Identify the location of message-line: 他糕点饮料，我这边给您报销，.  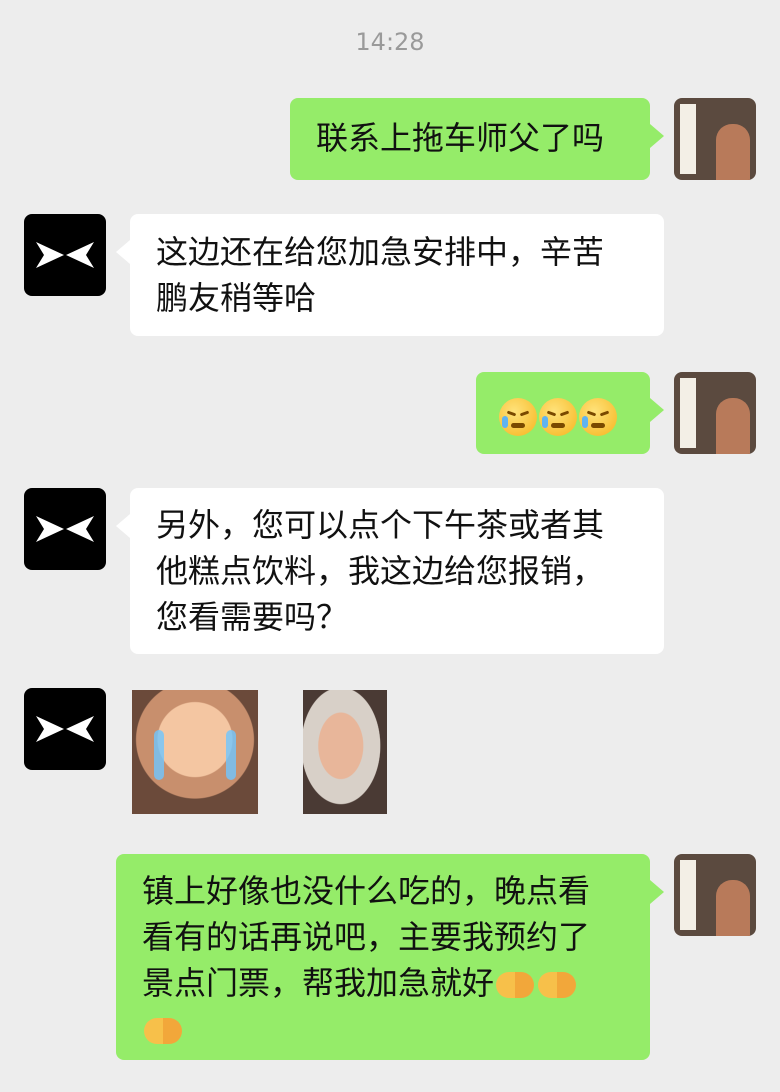
(380, 571).